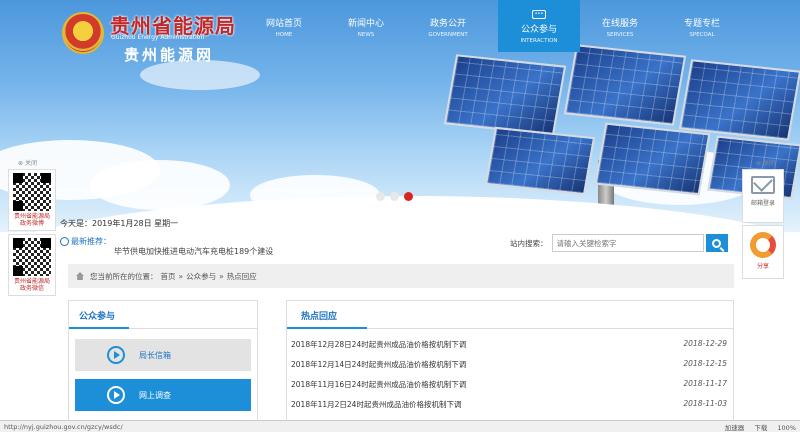 The height and width of the screenshot is (432, 800). Describe the element at coordinates (627, 243) in the screenshot. I see `search-input` at that location.